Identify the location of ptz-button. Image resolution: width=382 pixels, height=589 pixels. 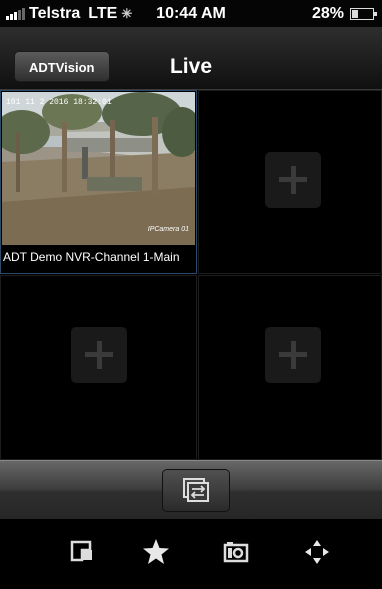
(317, 552).